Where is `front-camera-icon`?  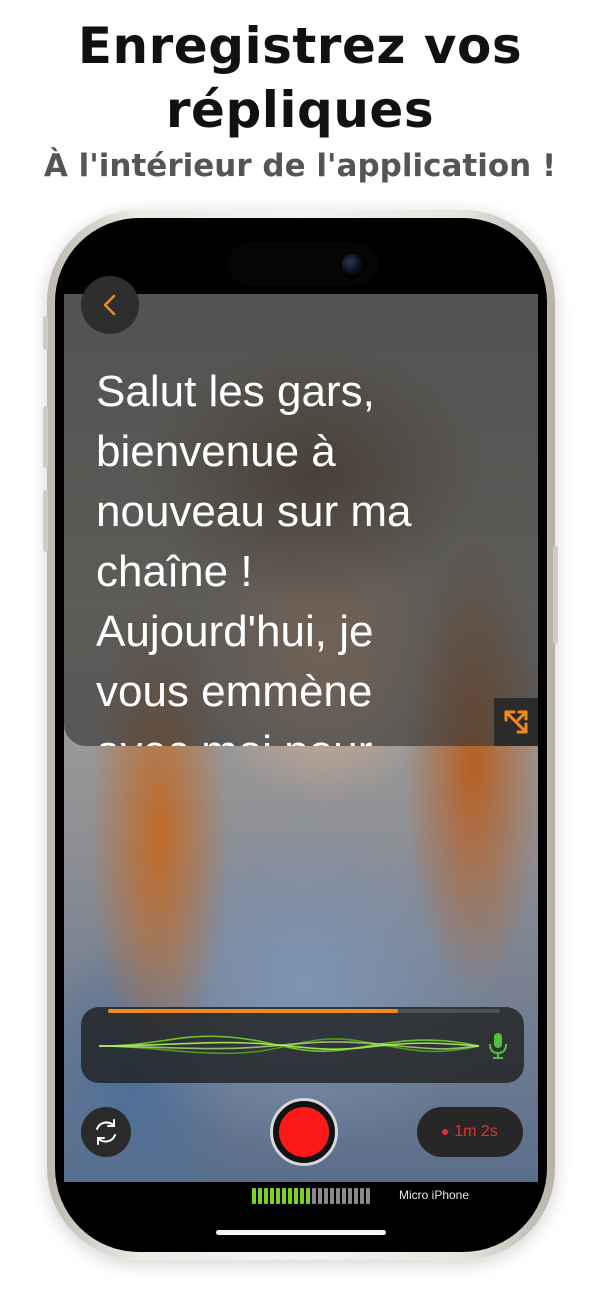
front-camera-icon is located at coordinates (352, 264).